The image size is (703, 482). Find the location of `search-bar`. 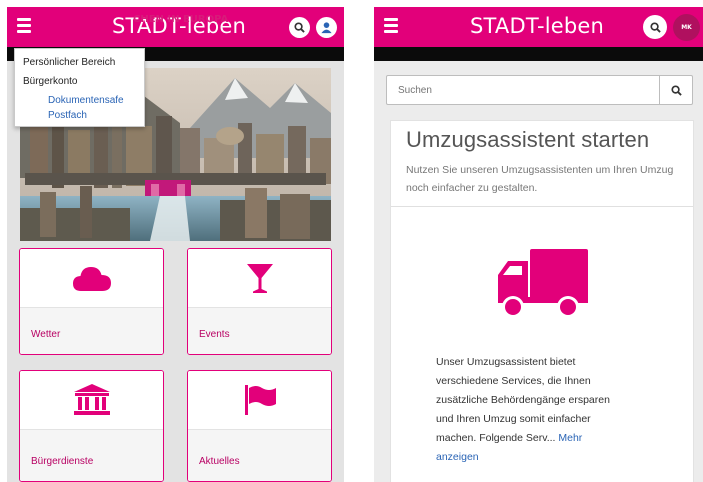

search-bar is located at coordinates (539, 90).